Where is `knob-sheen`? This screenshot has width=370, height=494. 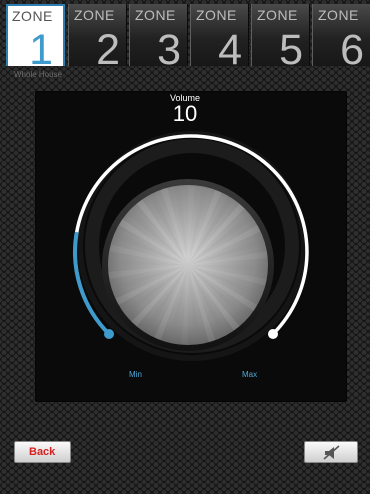 knob-sheen is located at coordinates (188, 265).